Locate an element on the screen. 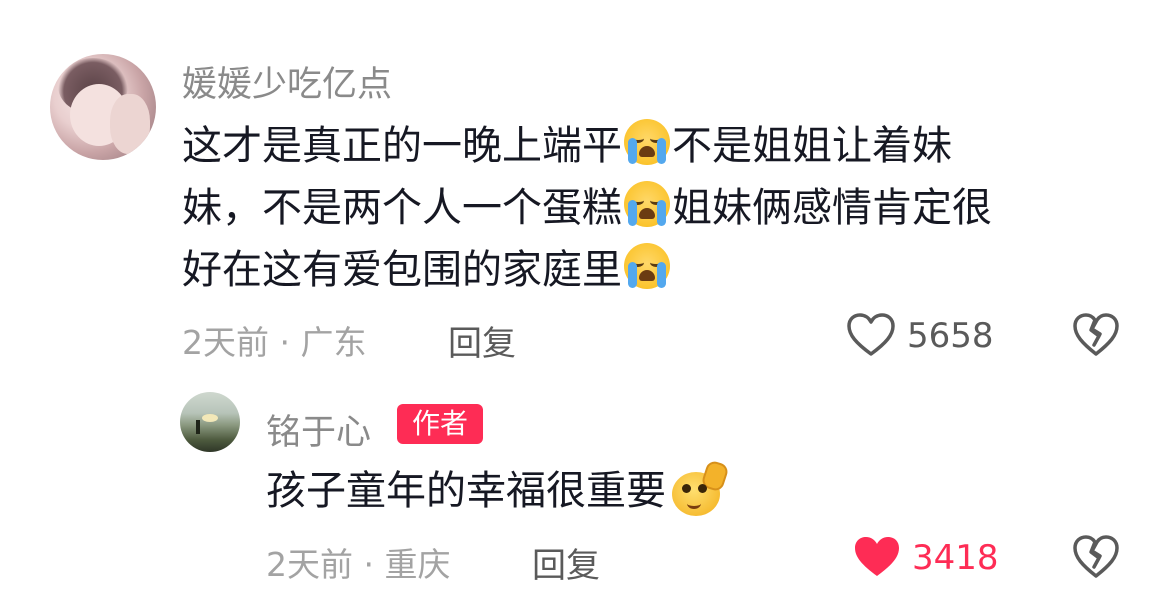  reply-username: 铭于心 is located at coordinates (318, 429).